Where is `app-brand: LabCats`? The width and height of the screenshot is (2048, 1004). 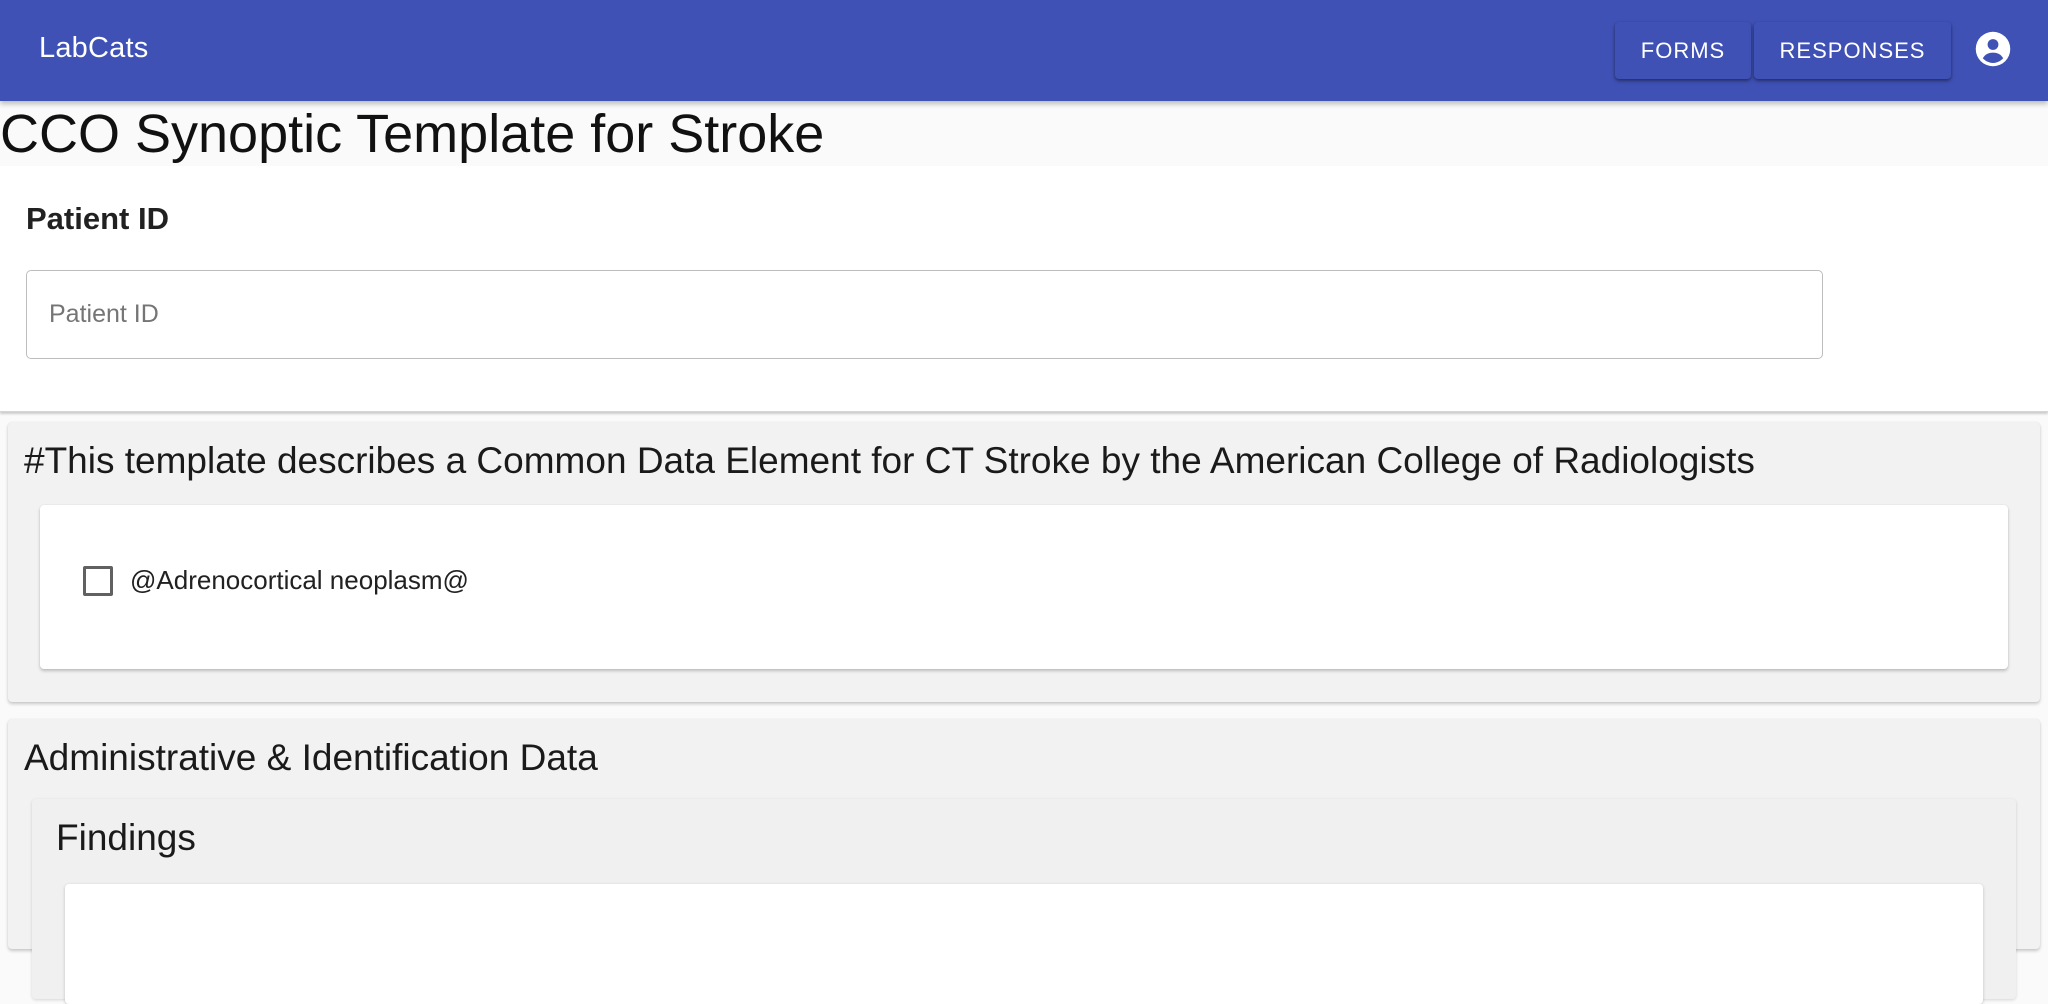
app-brand: LabCats is located at coordinates (93, 48).